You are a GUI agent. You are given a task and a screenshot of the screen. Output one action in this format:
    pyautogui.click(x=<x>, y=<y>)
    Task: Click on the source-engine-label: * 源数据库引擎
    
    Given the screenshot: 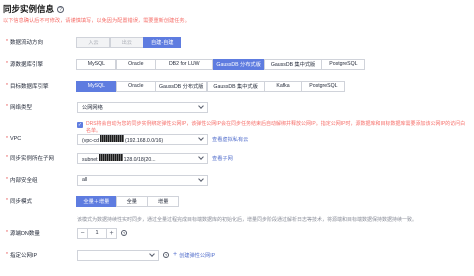 What is the action you would take?
    pyautogui.click(x=24, y=64)
    